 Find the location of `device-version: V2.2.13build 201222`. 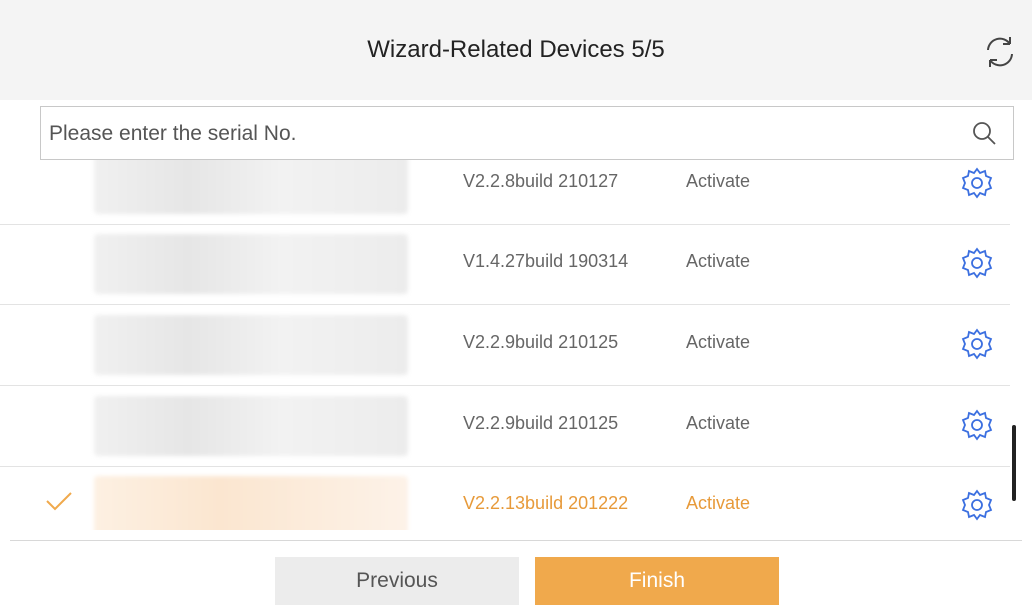

device-version: V2.2.13build 201222 is located at coordinates (546, 503).